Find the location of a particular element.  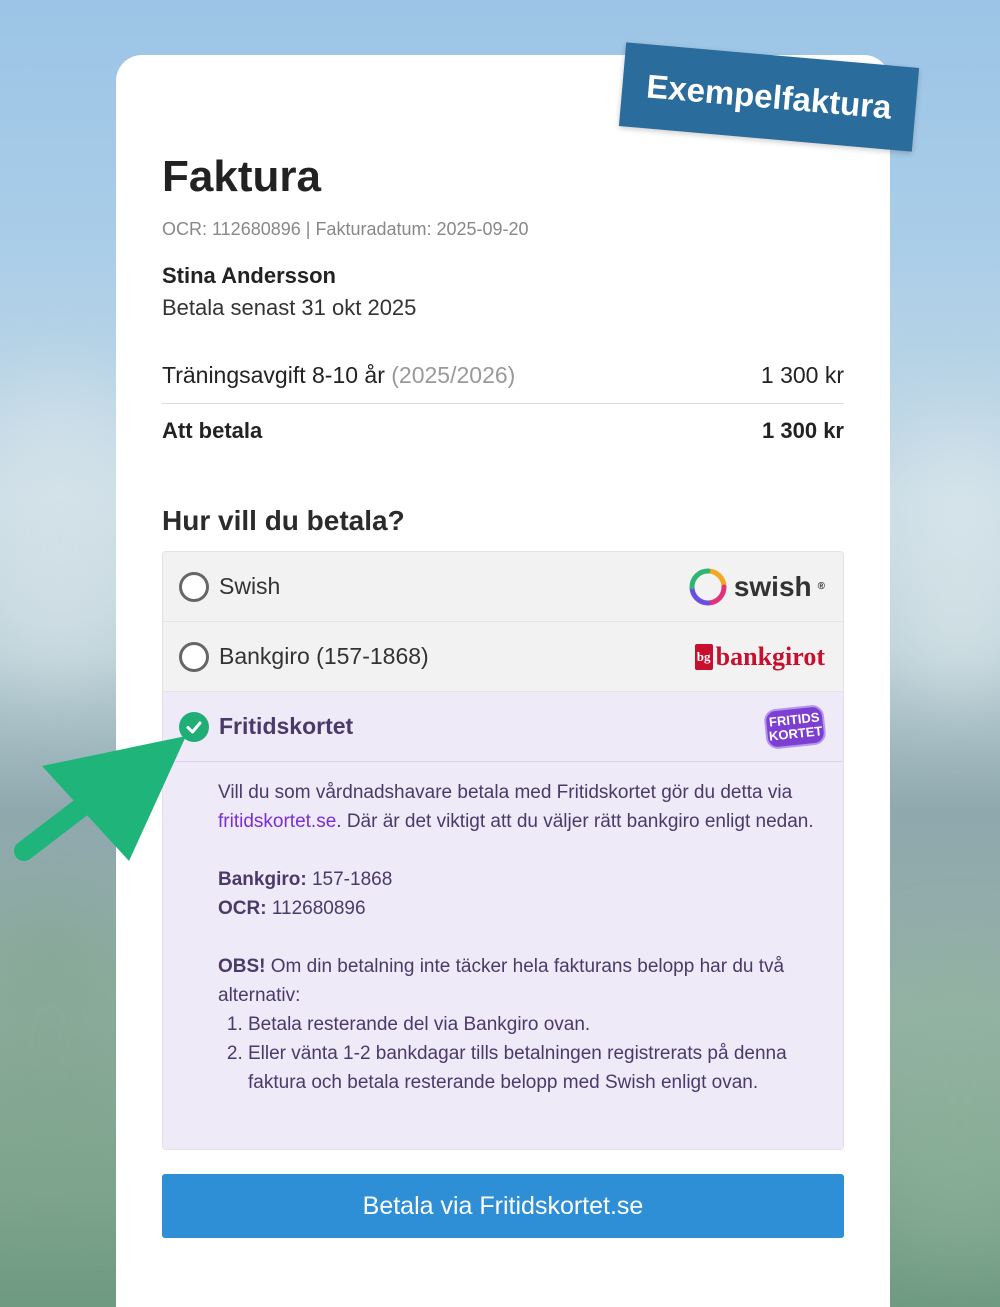

line-item-label: Träningsavgift 8-10 år is located at coordinates (273, 375).